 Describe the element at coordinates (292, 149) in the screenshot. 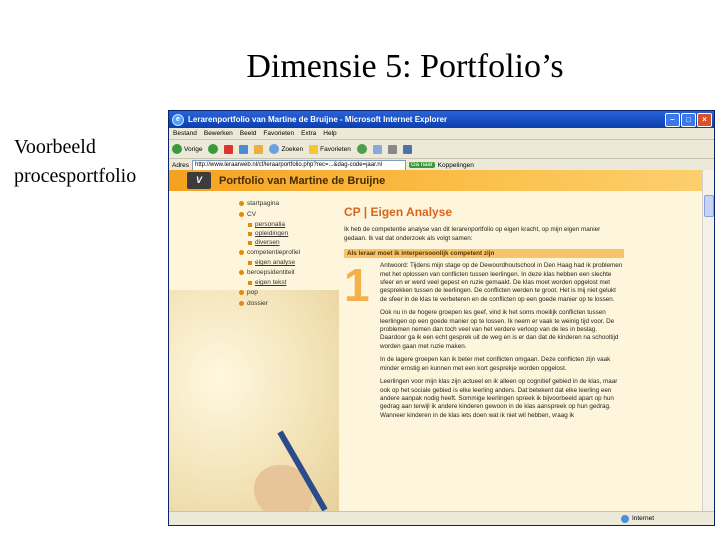

I see `search-label: Zoeken` at that location.